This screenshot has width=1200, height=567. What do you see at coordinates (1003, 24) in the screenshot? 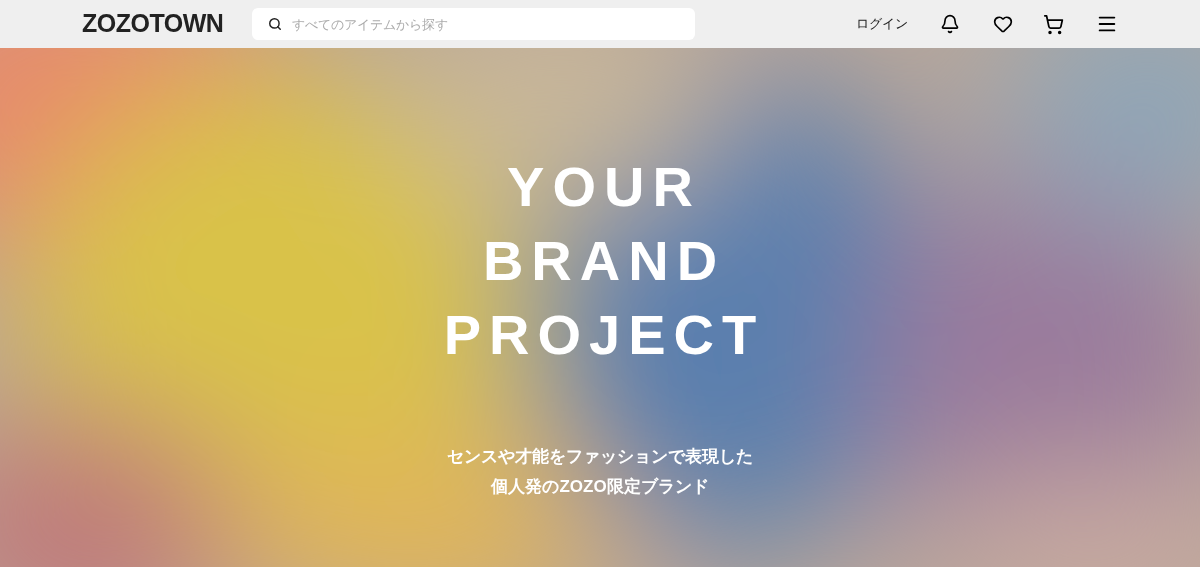
I see `heart-icon` at bounding box center [1003, 24].